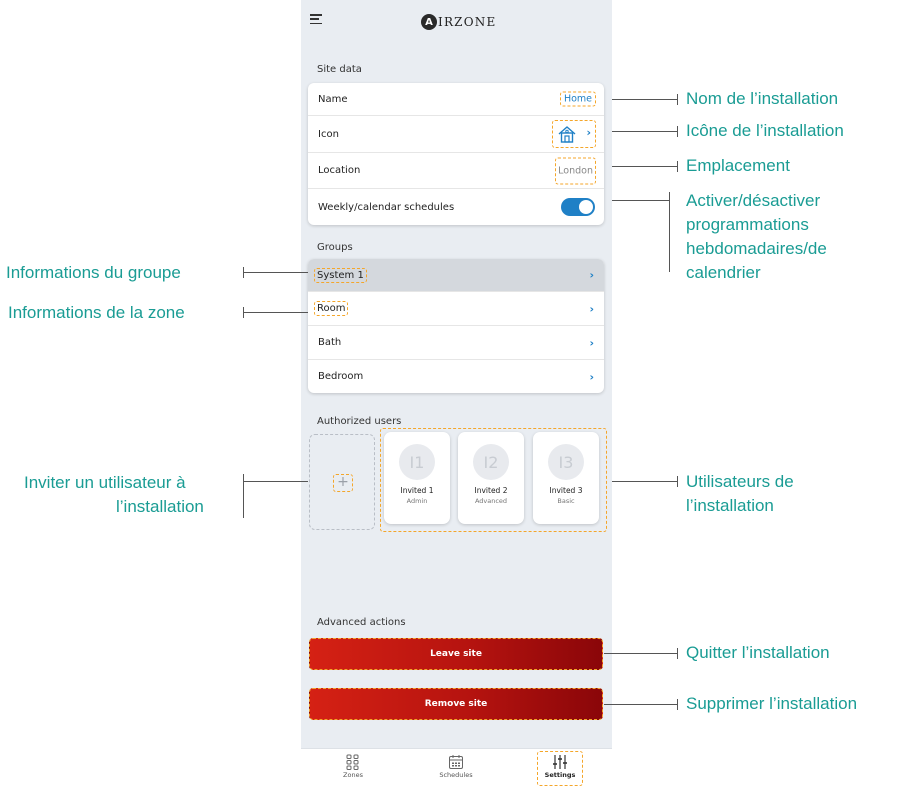 This screenshot has width=913, height=788. What do you see at coordinates (566, 490) in the screenshot?
I see `user-name: Invited 3` at bounding box center [566, 490].